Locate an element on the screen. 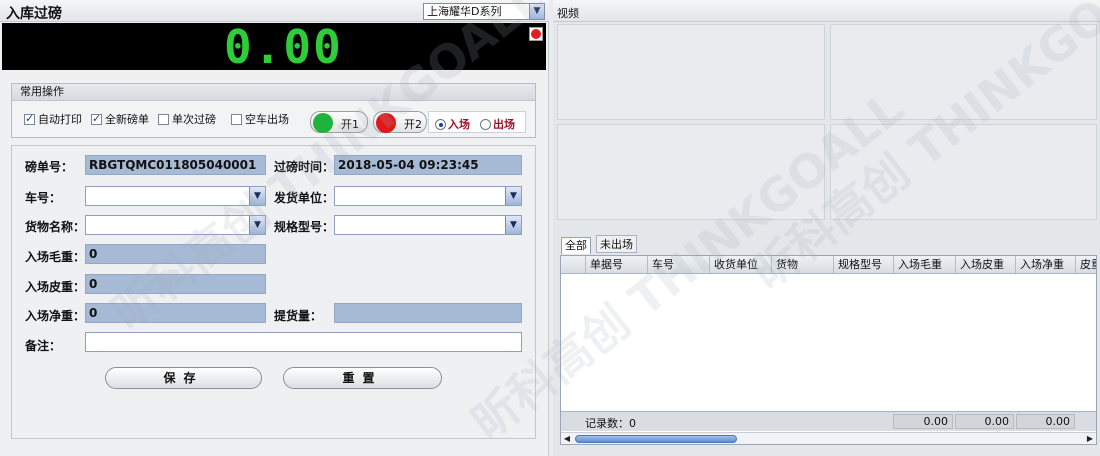 The image size is (1100, 456). weight-value: 0.00 is located at coordinates (283, 47).